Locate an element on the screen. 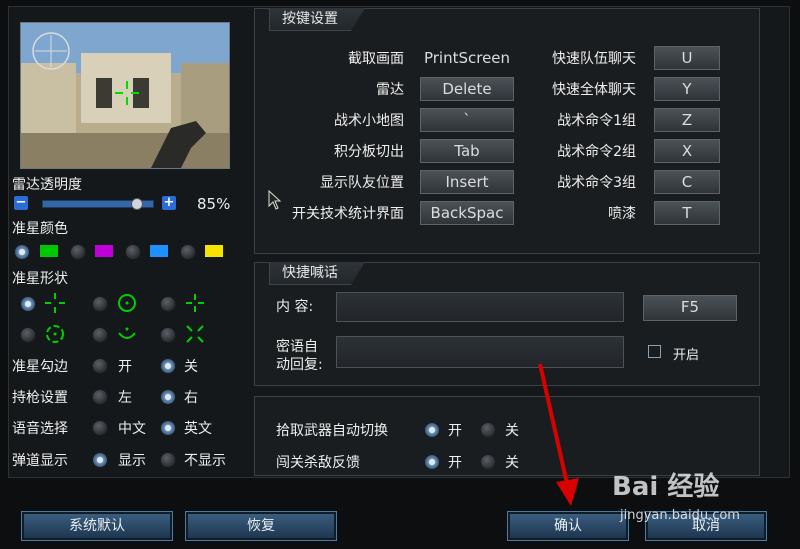 The width and height of the screenshot is (800, 549). crosshair-color-label: 准星颜色 is located at coordinates (40, 229).